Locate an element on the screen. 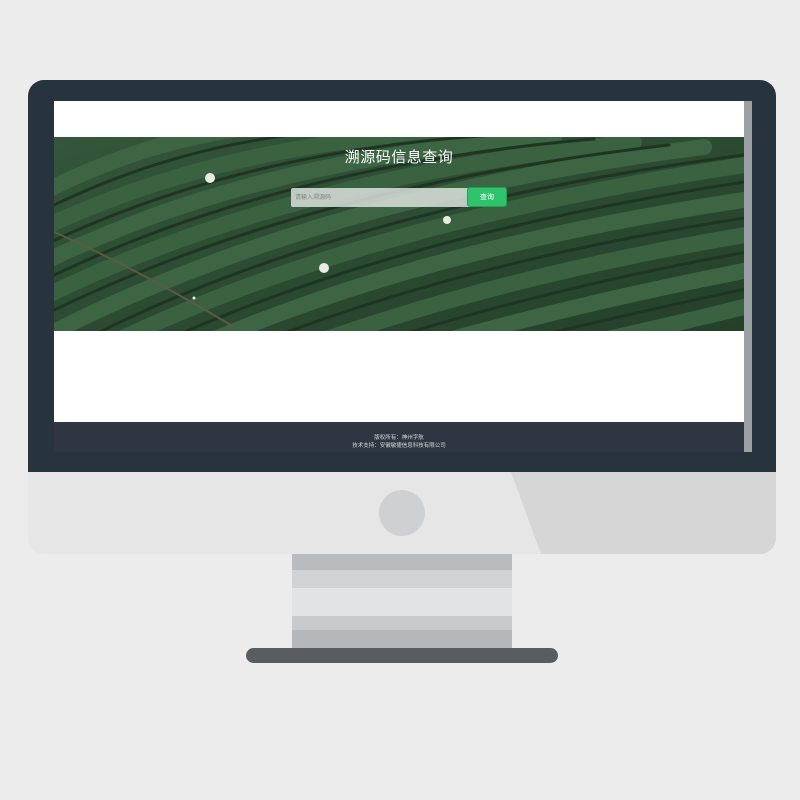 The image size is (800, 800). monitor-stand is located at coordinates (402, 602).